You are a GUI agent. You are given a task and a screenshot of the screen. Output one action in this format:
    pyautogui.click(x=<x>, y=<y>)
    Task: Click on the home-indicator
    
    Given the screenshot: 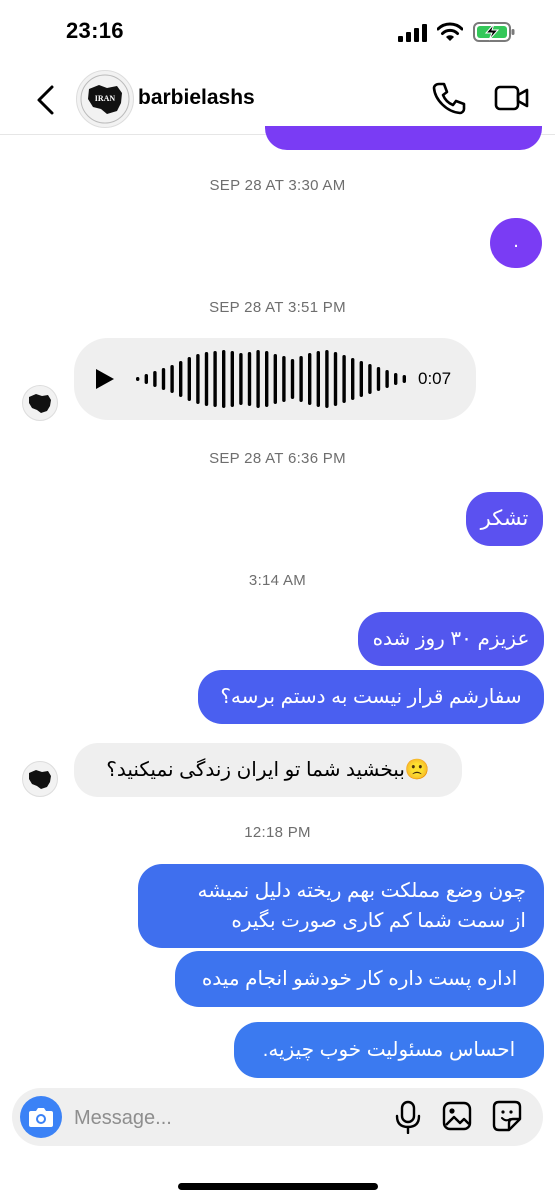 What is the action you would take?
    pyautogui.click(x=278, y=1186)
    